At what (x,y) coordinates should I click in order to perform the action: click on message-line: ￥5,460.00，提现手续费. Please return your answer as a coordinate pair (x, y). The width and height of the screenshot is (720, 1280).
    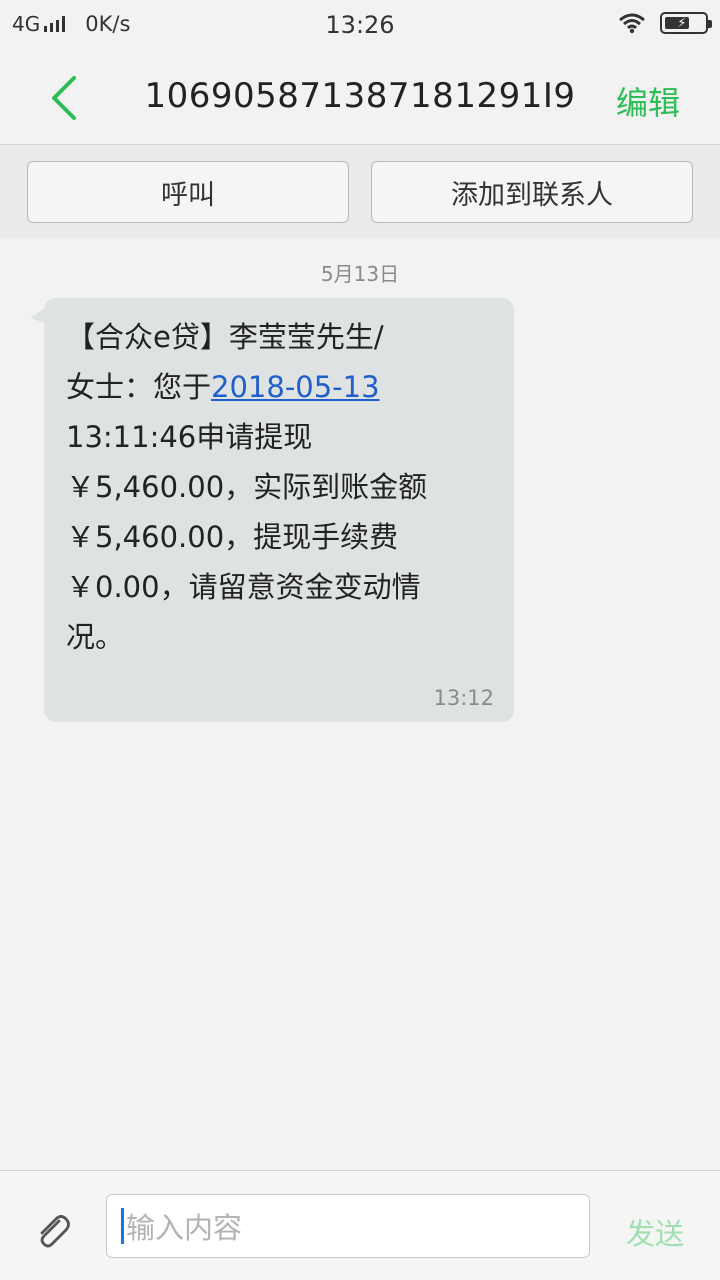
    Looking at the image, I should click on (232, 537).